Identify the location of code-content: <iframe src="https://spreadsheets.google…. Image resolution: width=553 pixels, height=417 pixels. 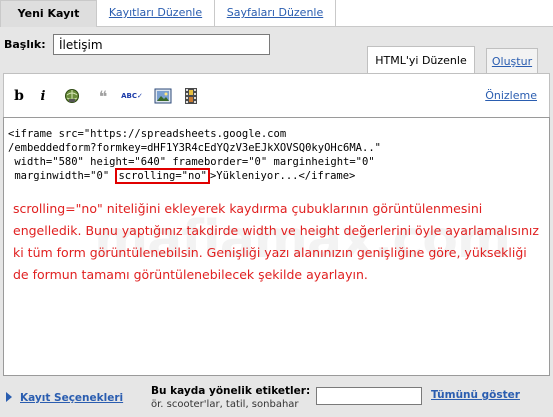
(194, 155).